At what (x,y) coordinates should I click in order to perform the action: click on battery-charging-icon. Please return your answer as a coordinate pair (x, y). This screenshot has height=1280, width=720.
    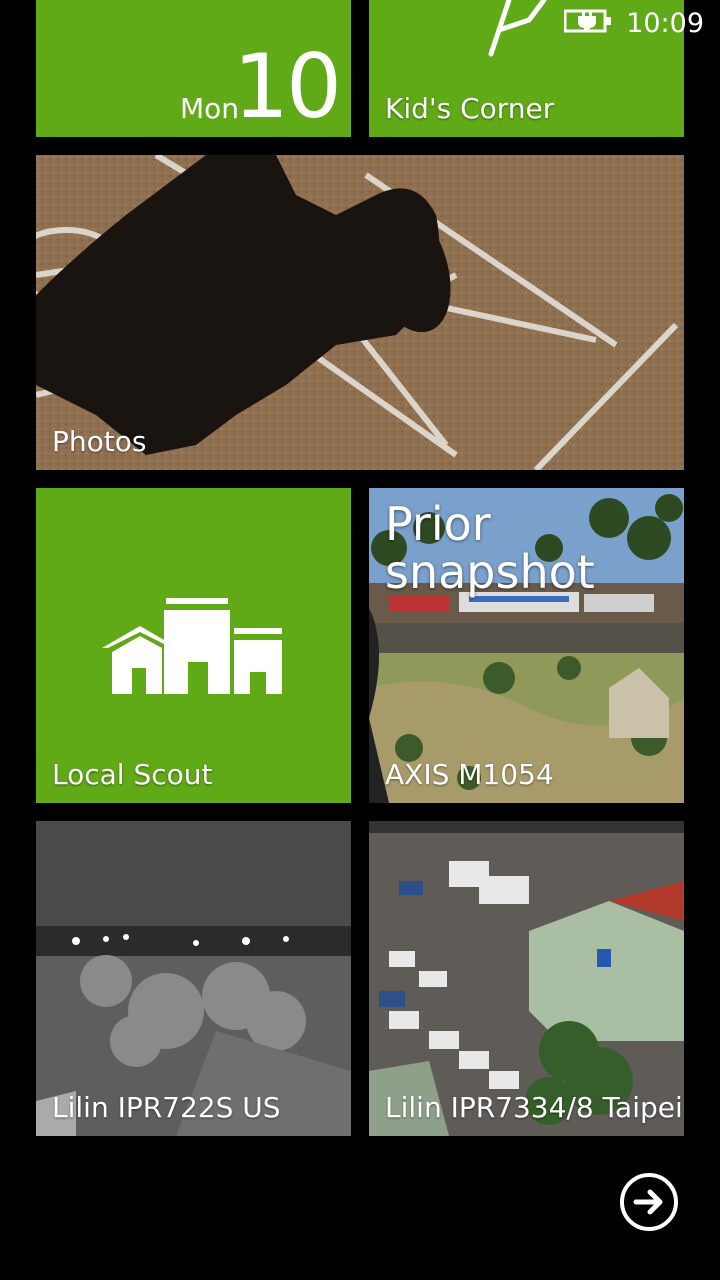
    Looking at the image, I should click on (587, 23).